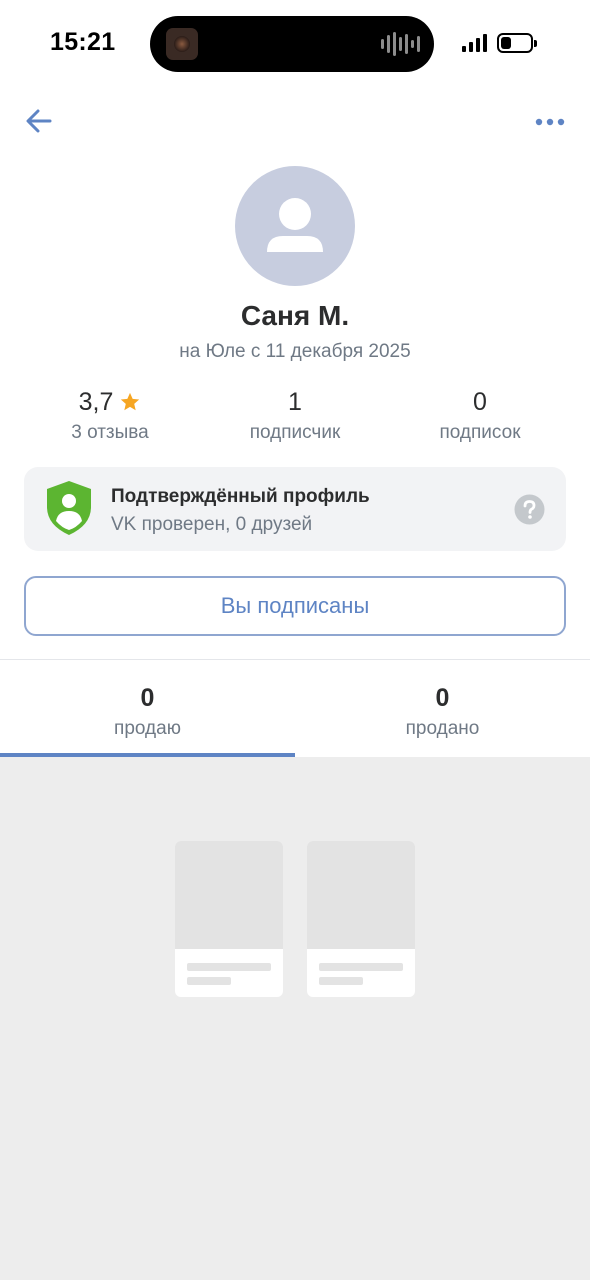 The height and width of the screenshot is (1280, 590). I want to click on user-placeholder-icon, so click(295, 225).